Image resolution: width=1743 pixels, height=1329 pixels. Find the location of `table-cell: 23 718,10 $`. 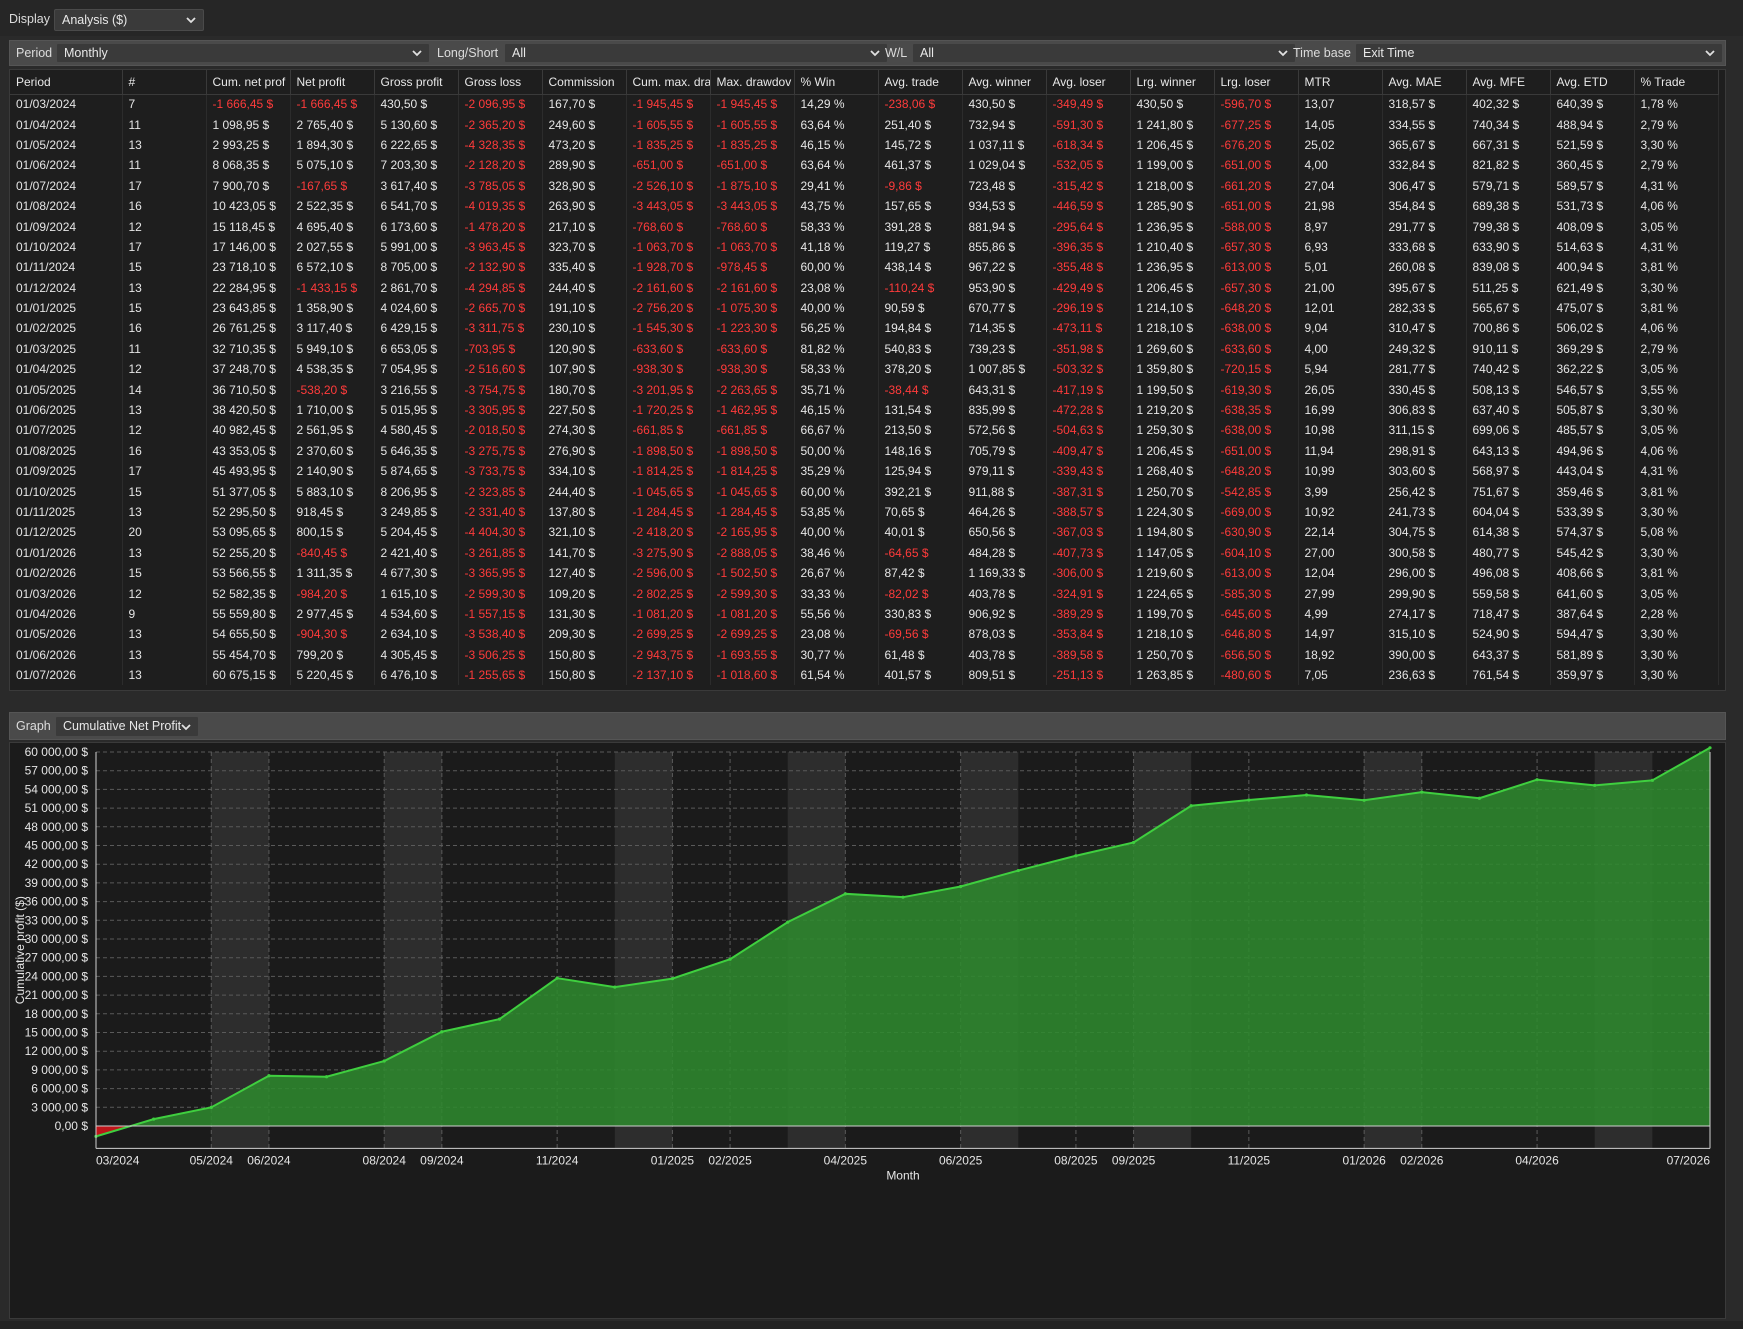

table-cell: 23 718,10 $ is located at coordinates (248, 267).